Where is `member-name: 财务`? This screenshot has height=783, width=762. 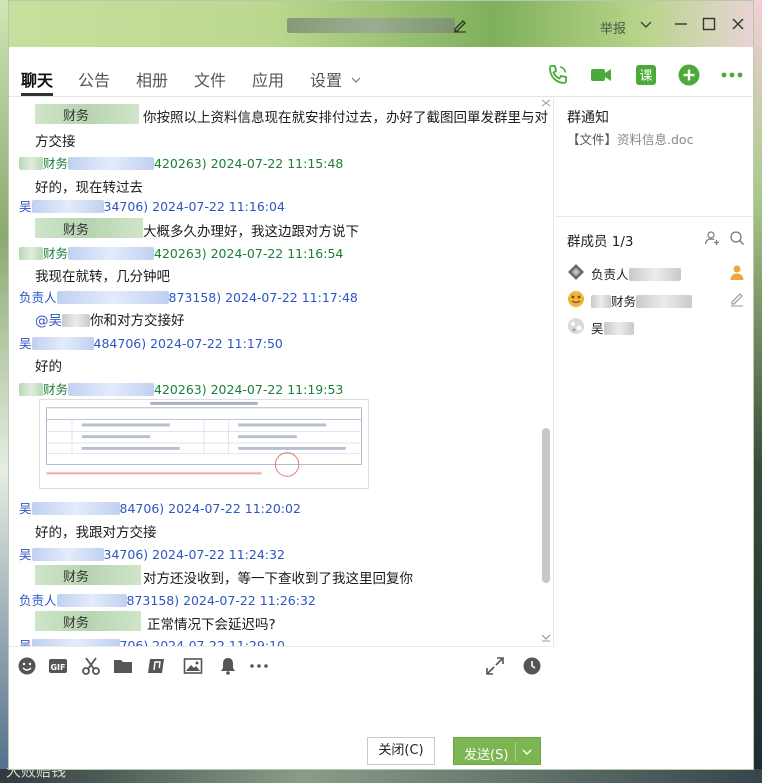 member-name: 财务 is located at coordinates (642, 300).